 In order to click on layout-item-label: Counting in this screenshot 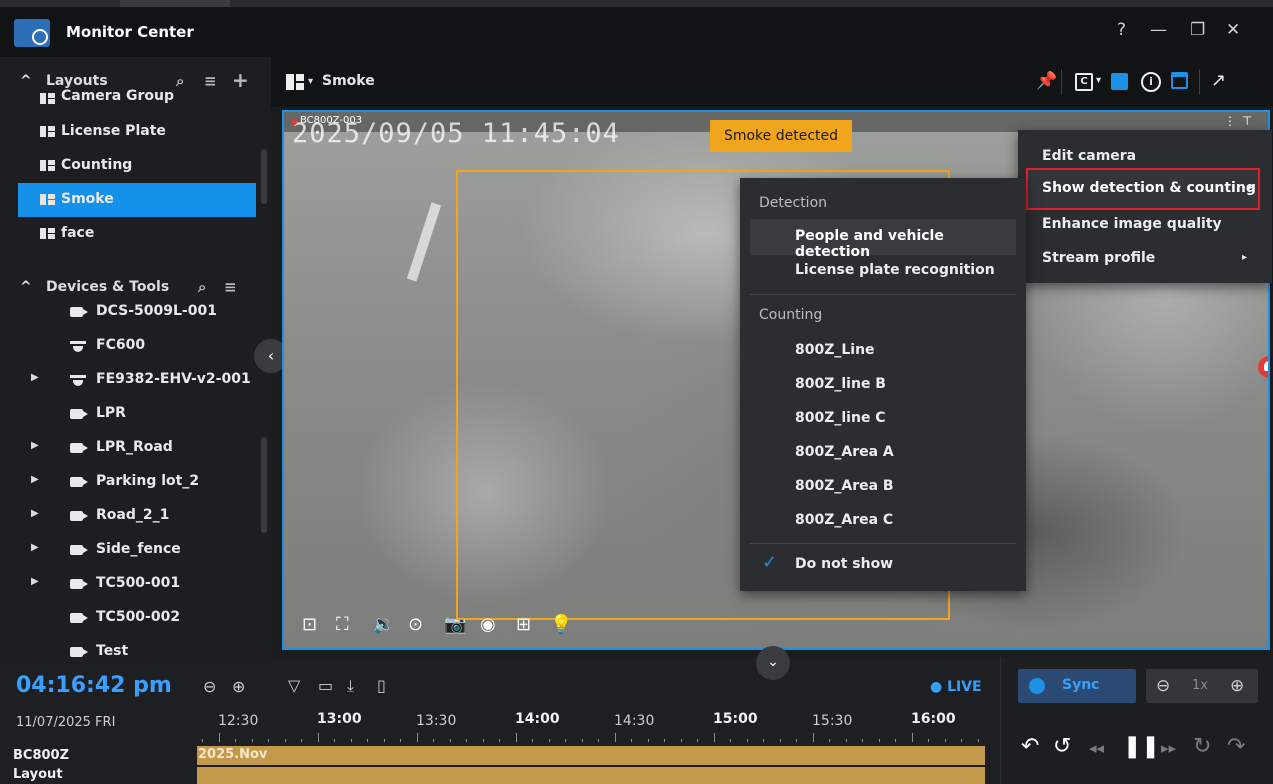, I will do `click(97, 165)`.